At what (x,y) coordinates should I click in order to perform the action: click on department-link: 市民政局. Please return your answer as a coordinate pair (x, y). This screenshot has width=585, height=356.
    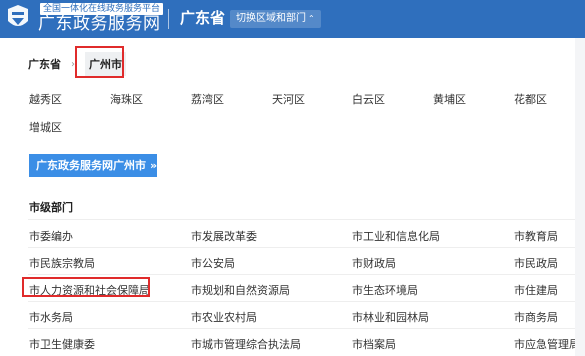
    Looking at the image, I should click on (536, 263).